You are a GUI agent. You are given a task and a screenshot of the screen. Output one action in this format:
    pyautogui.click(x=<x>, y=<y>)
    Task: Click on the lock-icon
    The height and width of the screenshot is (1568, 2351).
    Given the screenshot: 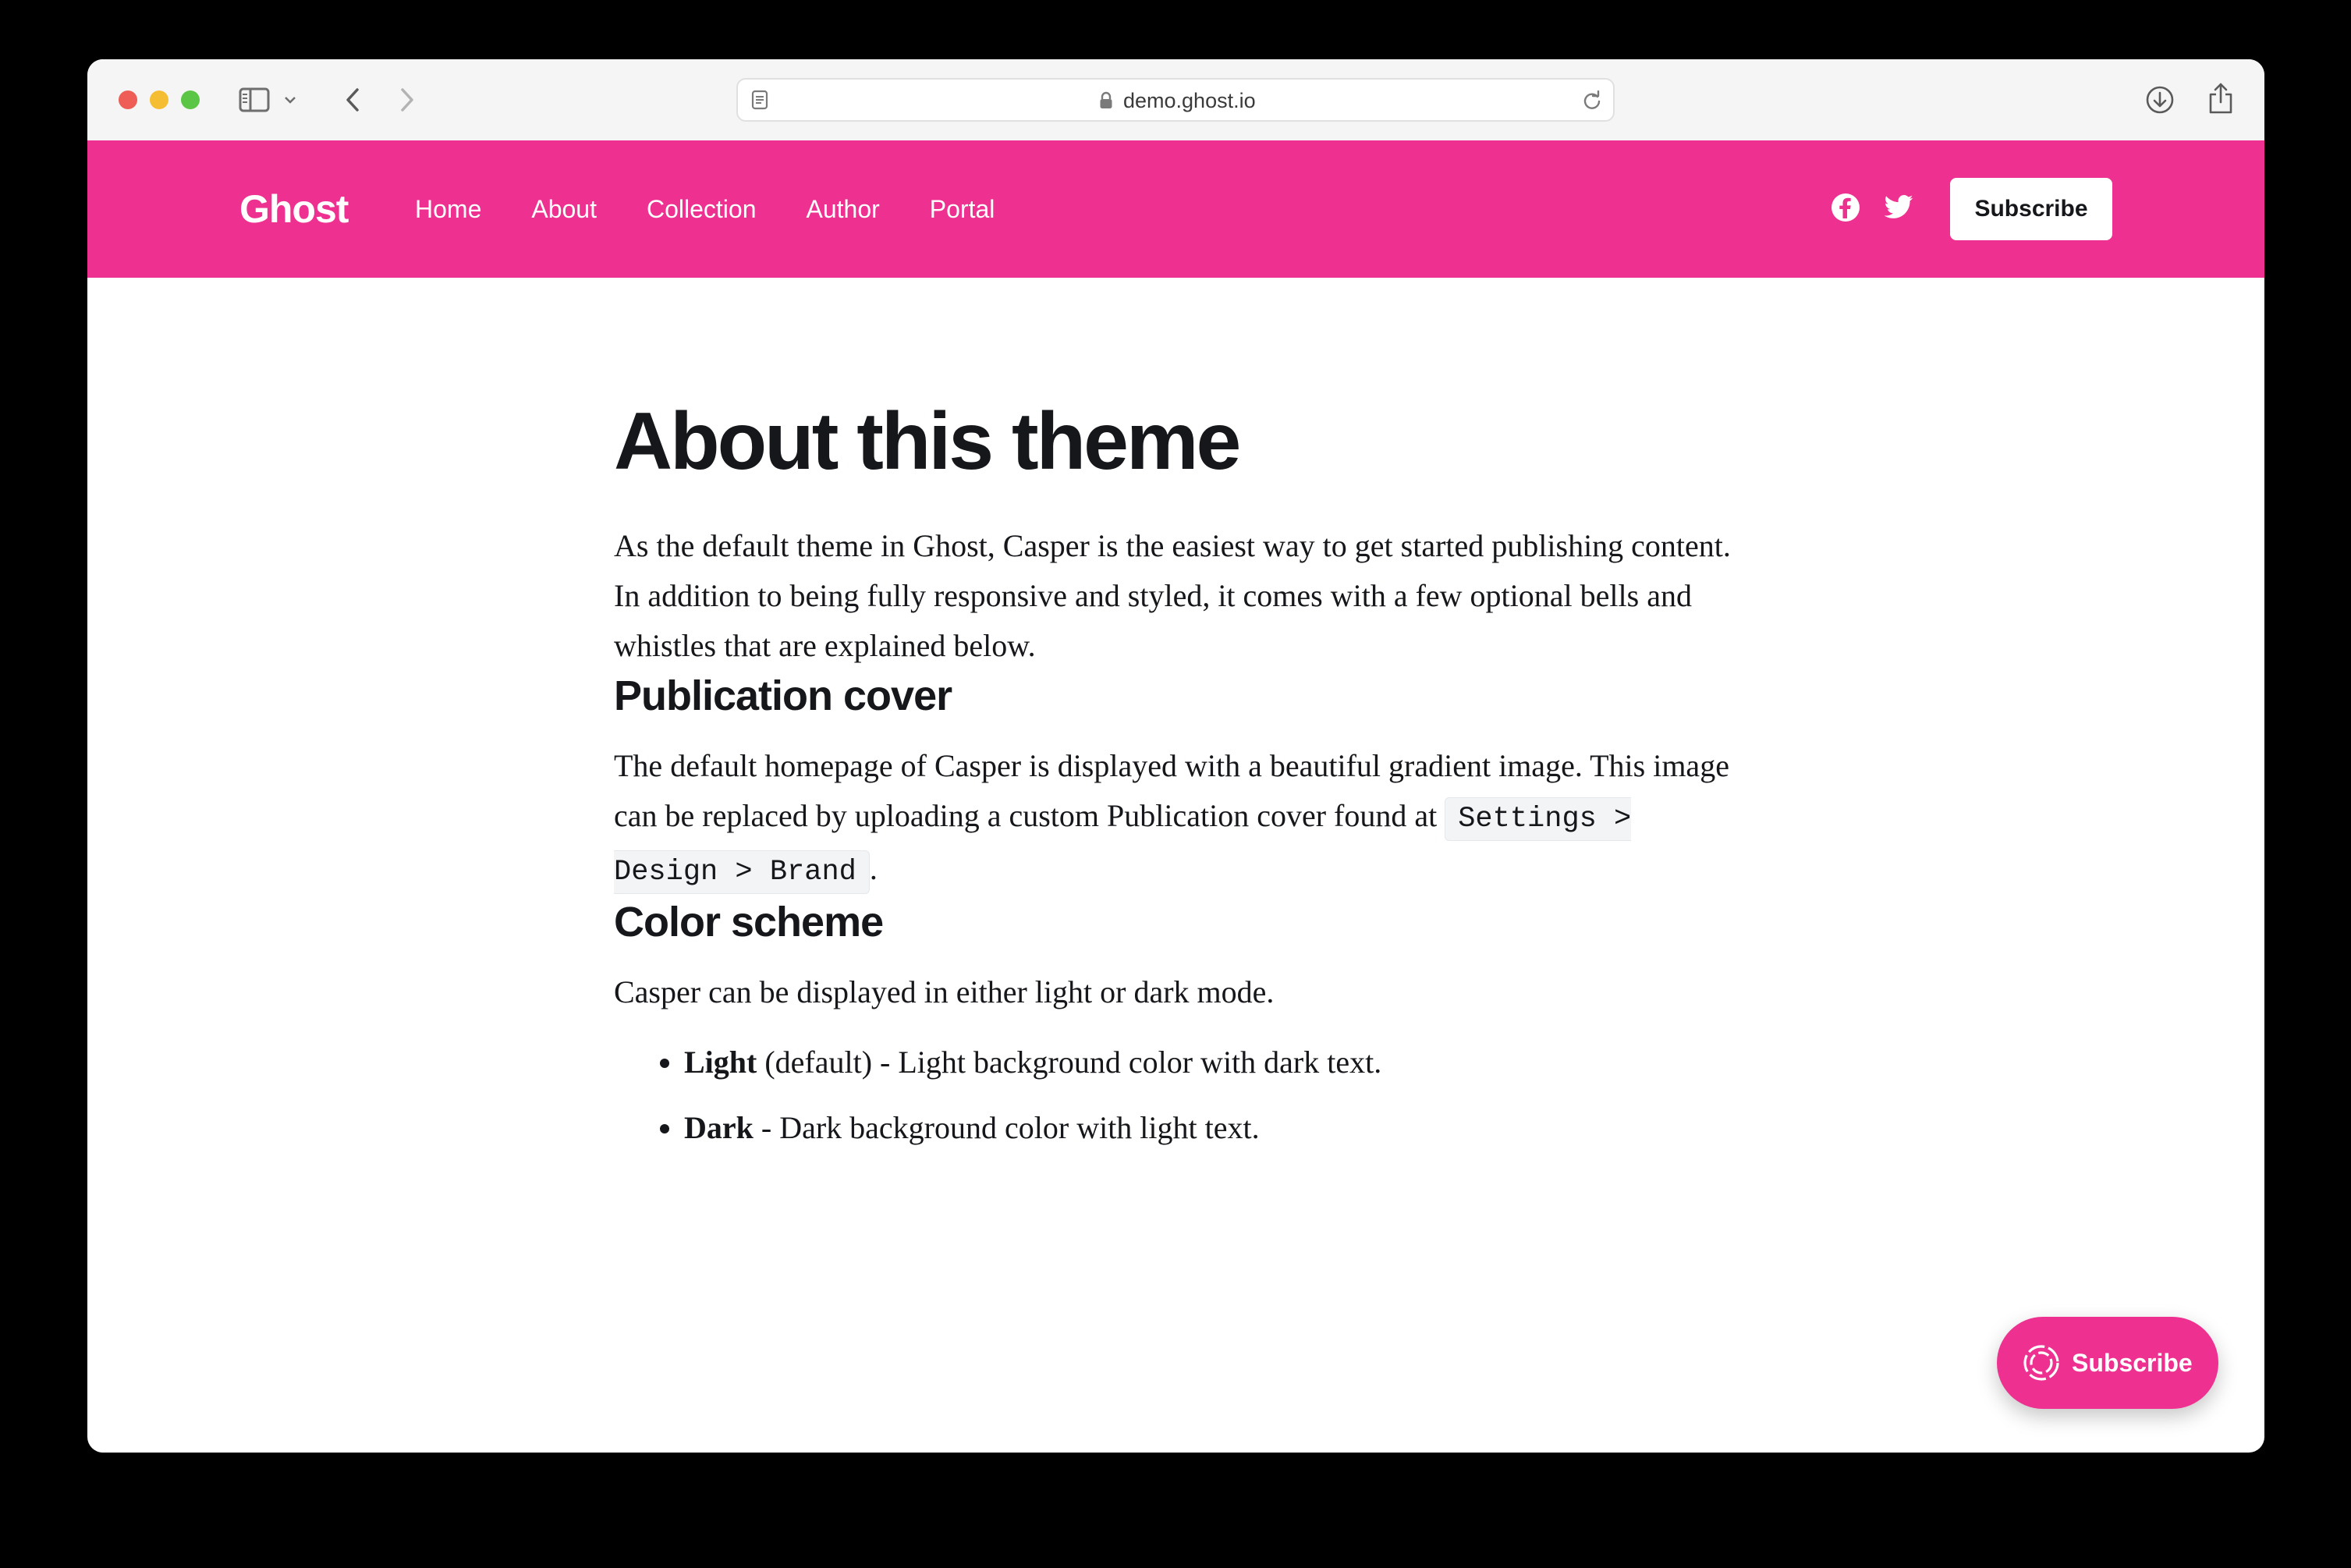 What is the action you would take?
    pyautogui.click(x=1106, y=101)
    